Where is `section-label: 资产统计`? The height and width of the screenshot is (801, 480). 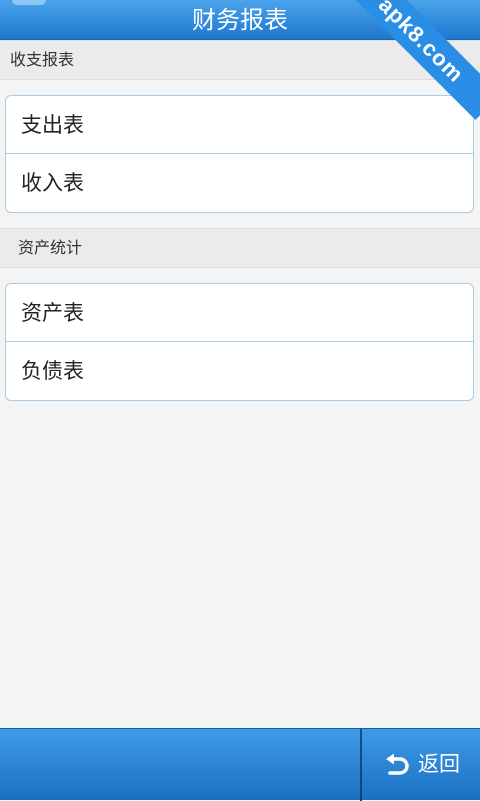
section-label: 资产统计 is located at coordinates (50, 247).